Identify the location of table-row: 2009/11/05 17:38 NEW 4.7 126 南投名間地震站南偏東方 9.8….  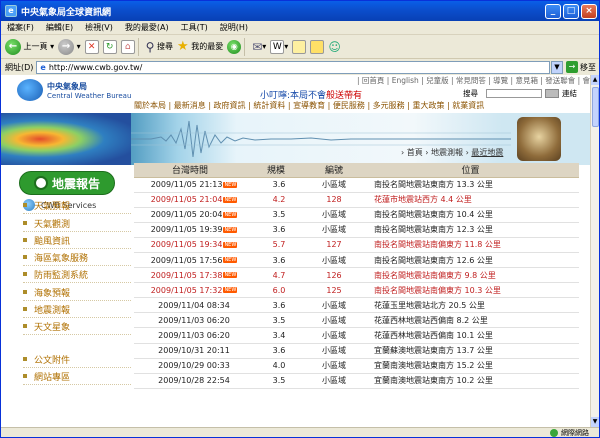
(356, 275).